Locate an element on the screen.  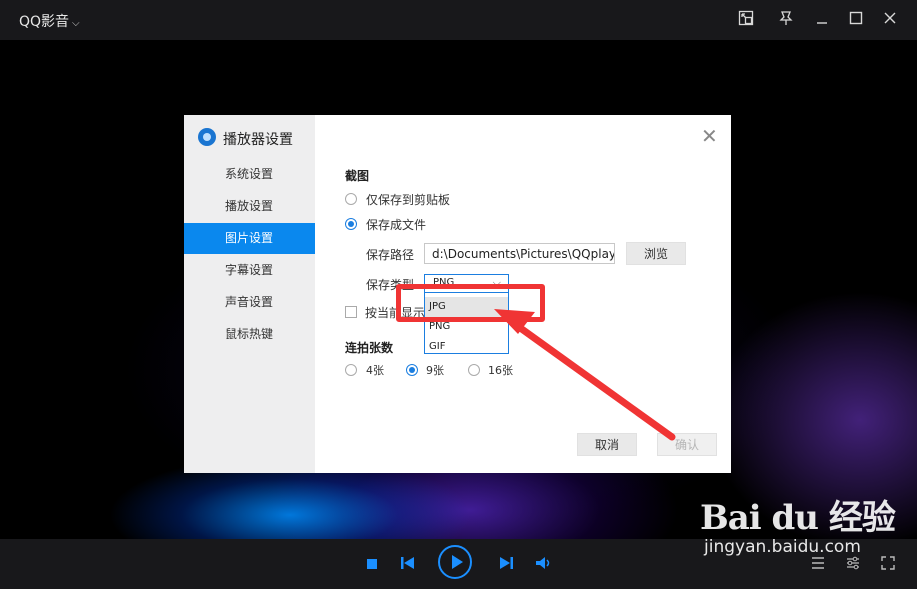
radio-save-file-label: 保存成文件 is located at coordinates (396, 224).